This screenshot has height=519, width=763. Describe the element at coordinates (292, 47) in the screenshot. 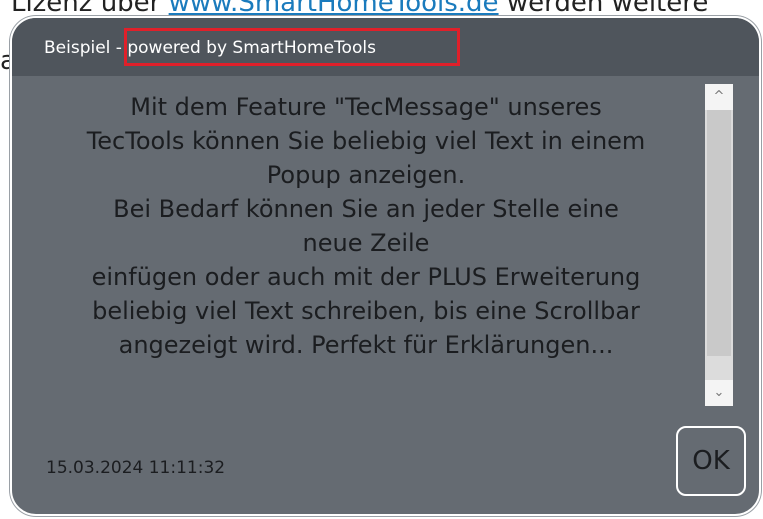

I see `title-highlight-box` at that location.